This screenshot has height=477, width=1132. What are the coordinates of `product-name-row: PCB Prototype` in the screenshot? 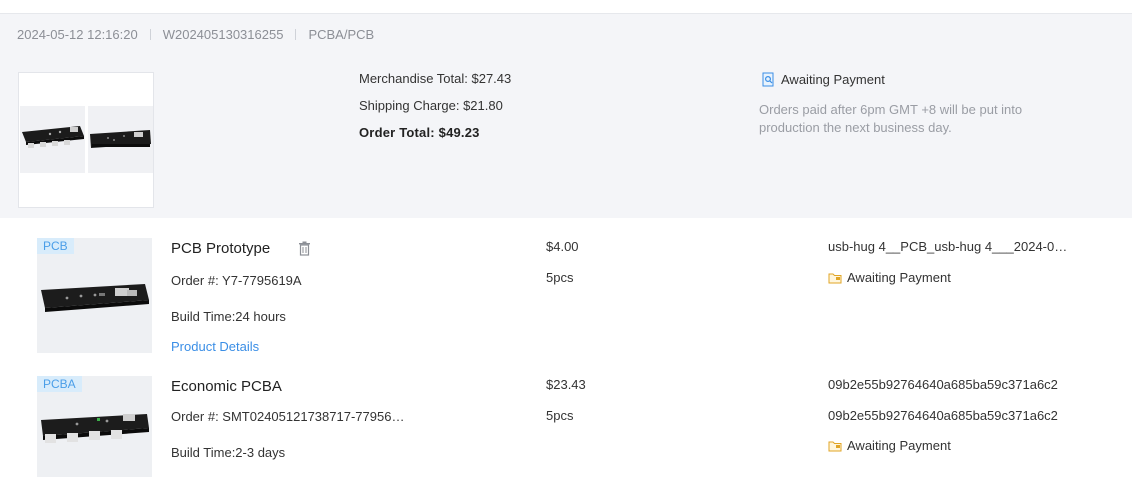 It's located at (241, 248).